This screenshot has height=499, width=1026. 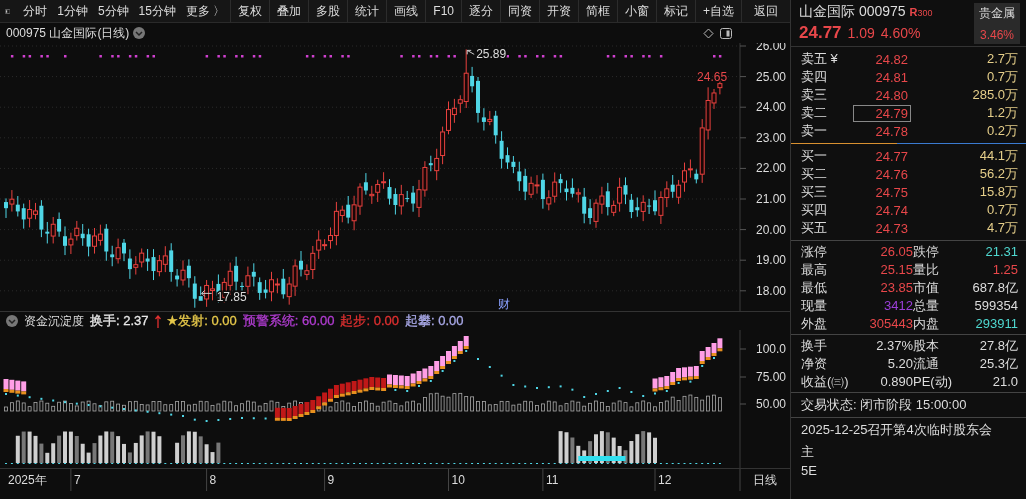 I want to click on period-label: 日线, so click(x=765, y=480).